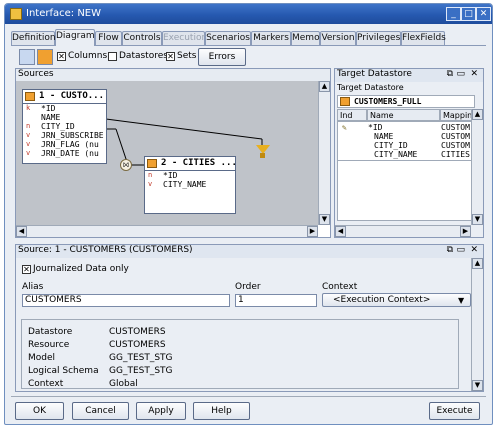  What do you see at coordinates (324, 153) in the screenshot?
I see `sources-vertical-scrollbar: ▲ ▼` at bounding box center [324, 153].